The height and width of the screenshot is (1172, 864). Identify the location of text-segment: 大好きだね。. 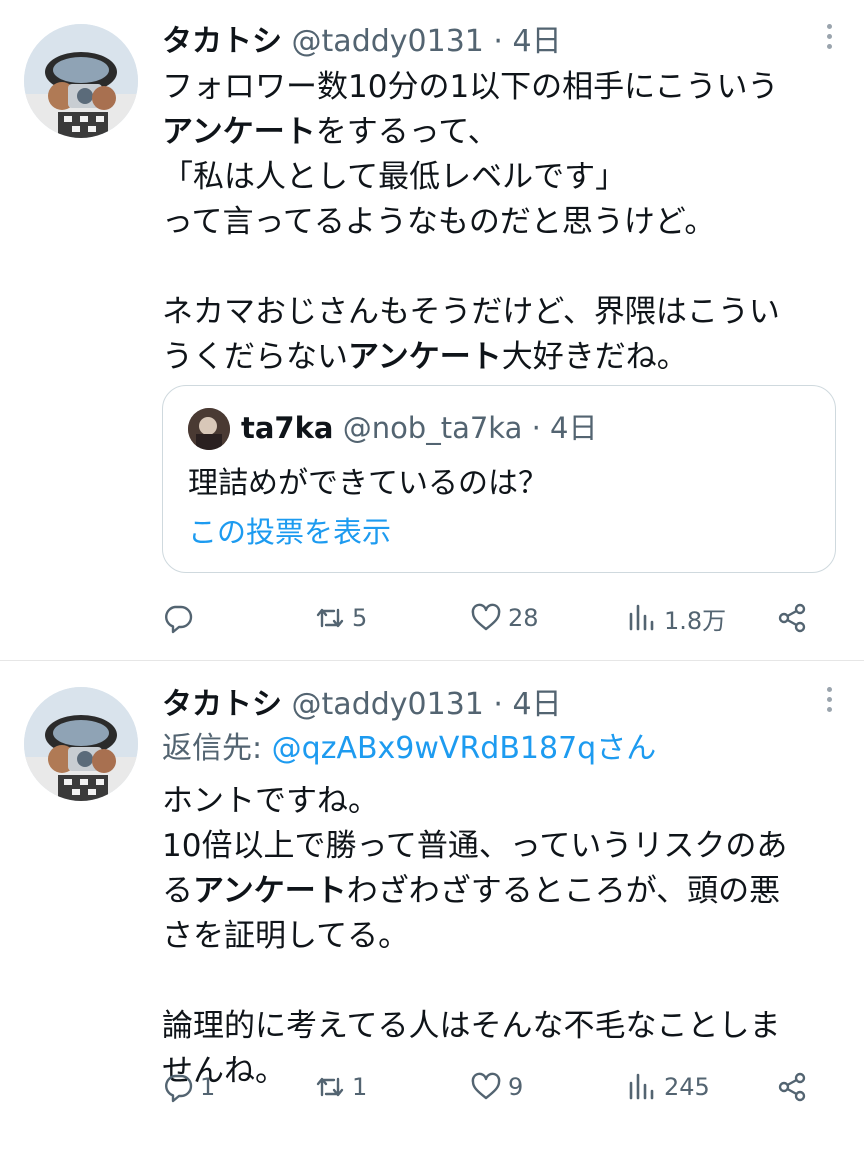
(594, 357).